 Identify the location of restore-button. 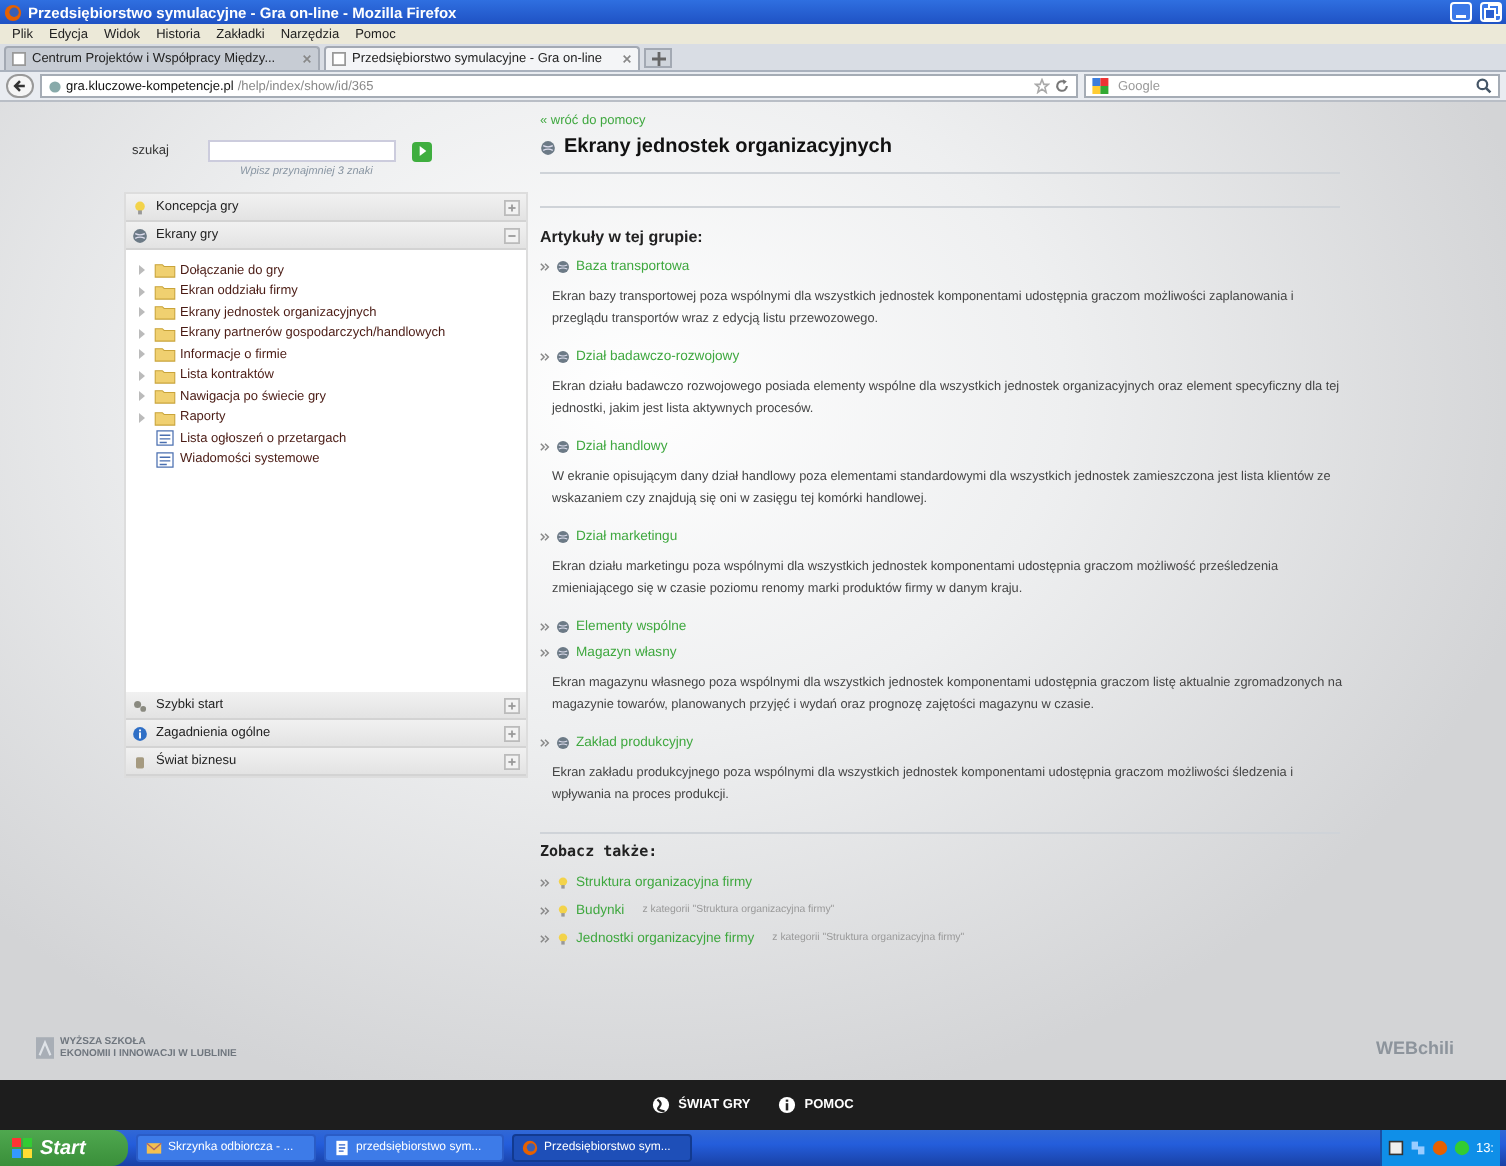
(1491, 12).